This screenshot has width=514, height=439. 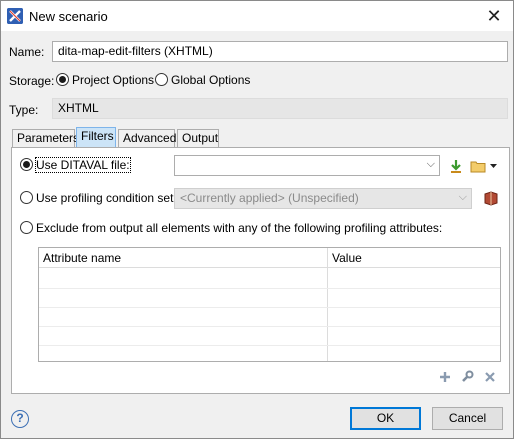 I want to click on tab-filters: Filters, so click(x=96, y=138).